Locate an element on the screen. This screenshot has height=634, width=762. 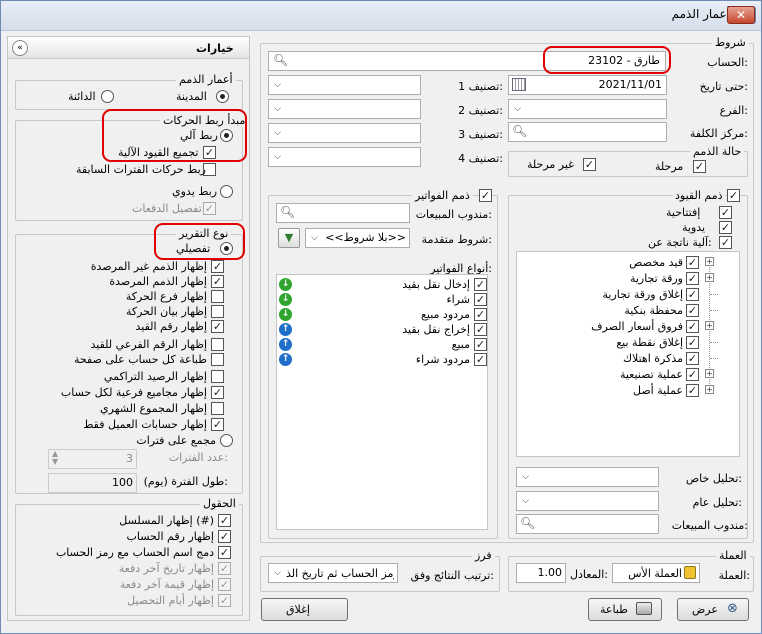
advanced-conditions-value: <<بلا شروط>> is located at coordinates (365, 237).